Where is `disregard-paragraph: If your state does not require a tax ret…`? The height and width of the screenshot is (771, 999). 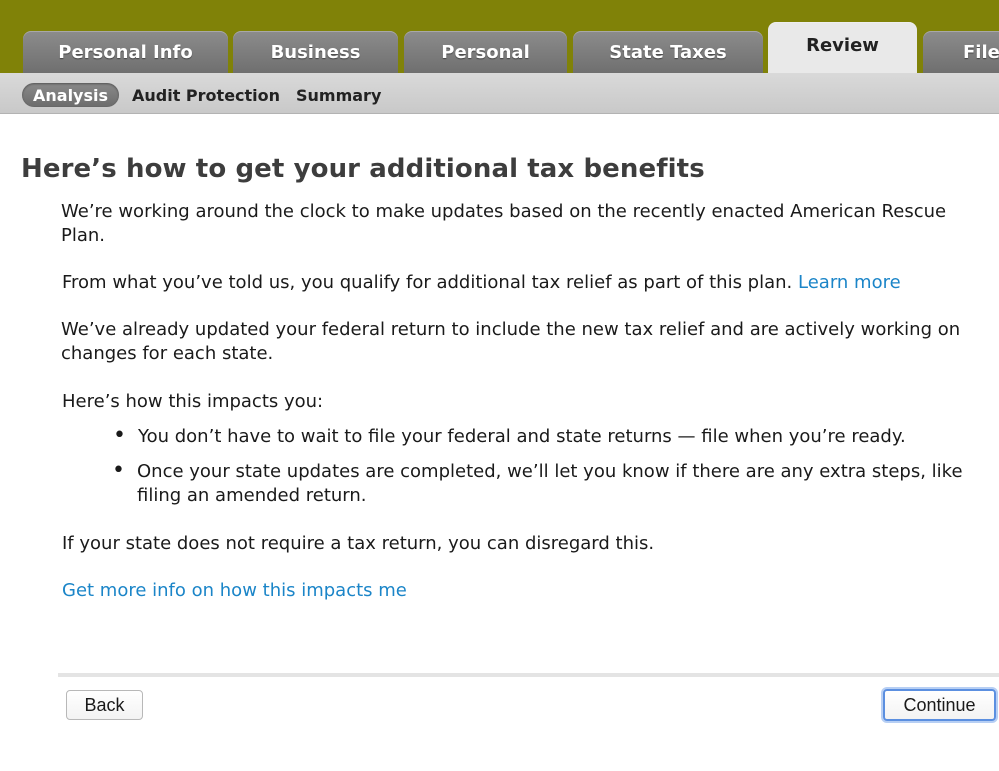
disregard-paragraph: If your state does not require a tax ret… is located at coordinates (358, 543).